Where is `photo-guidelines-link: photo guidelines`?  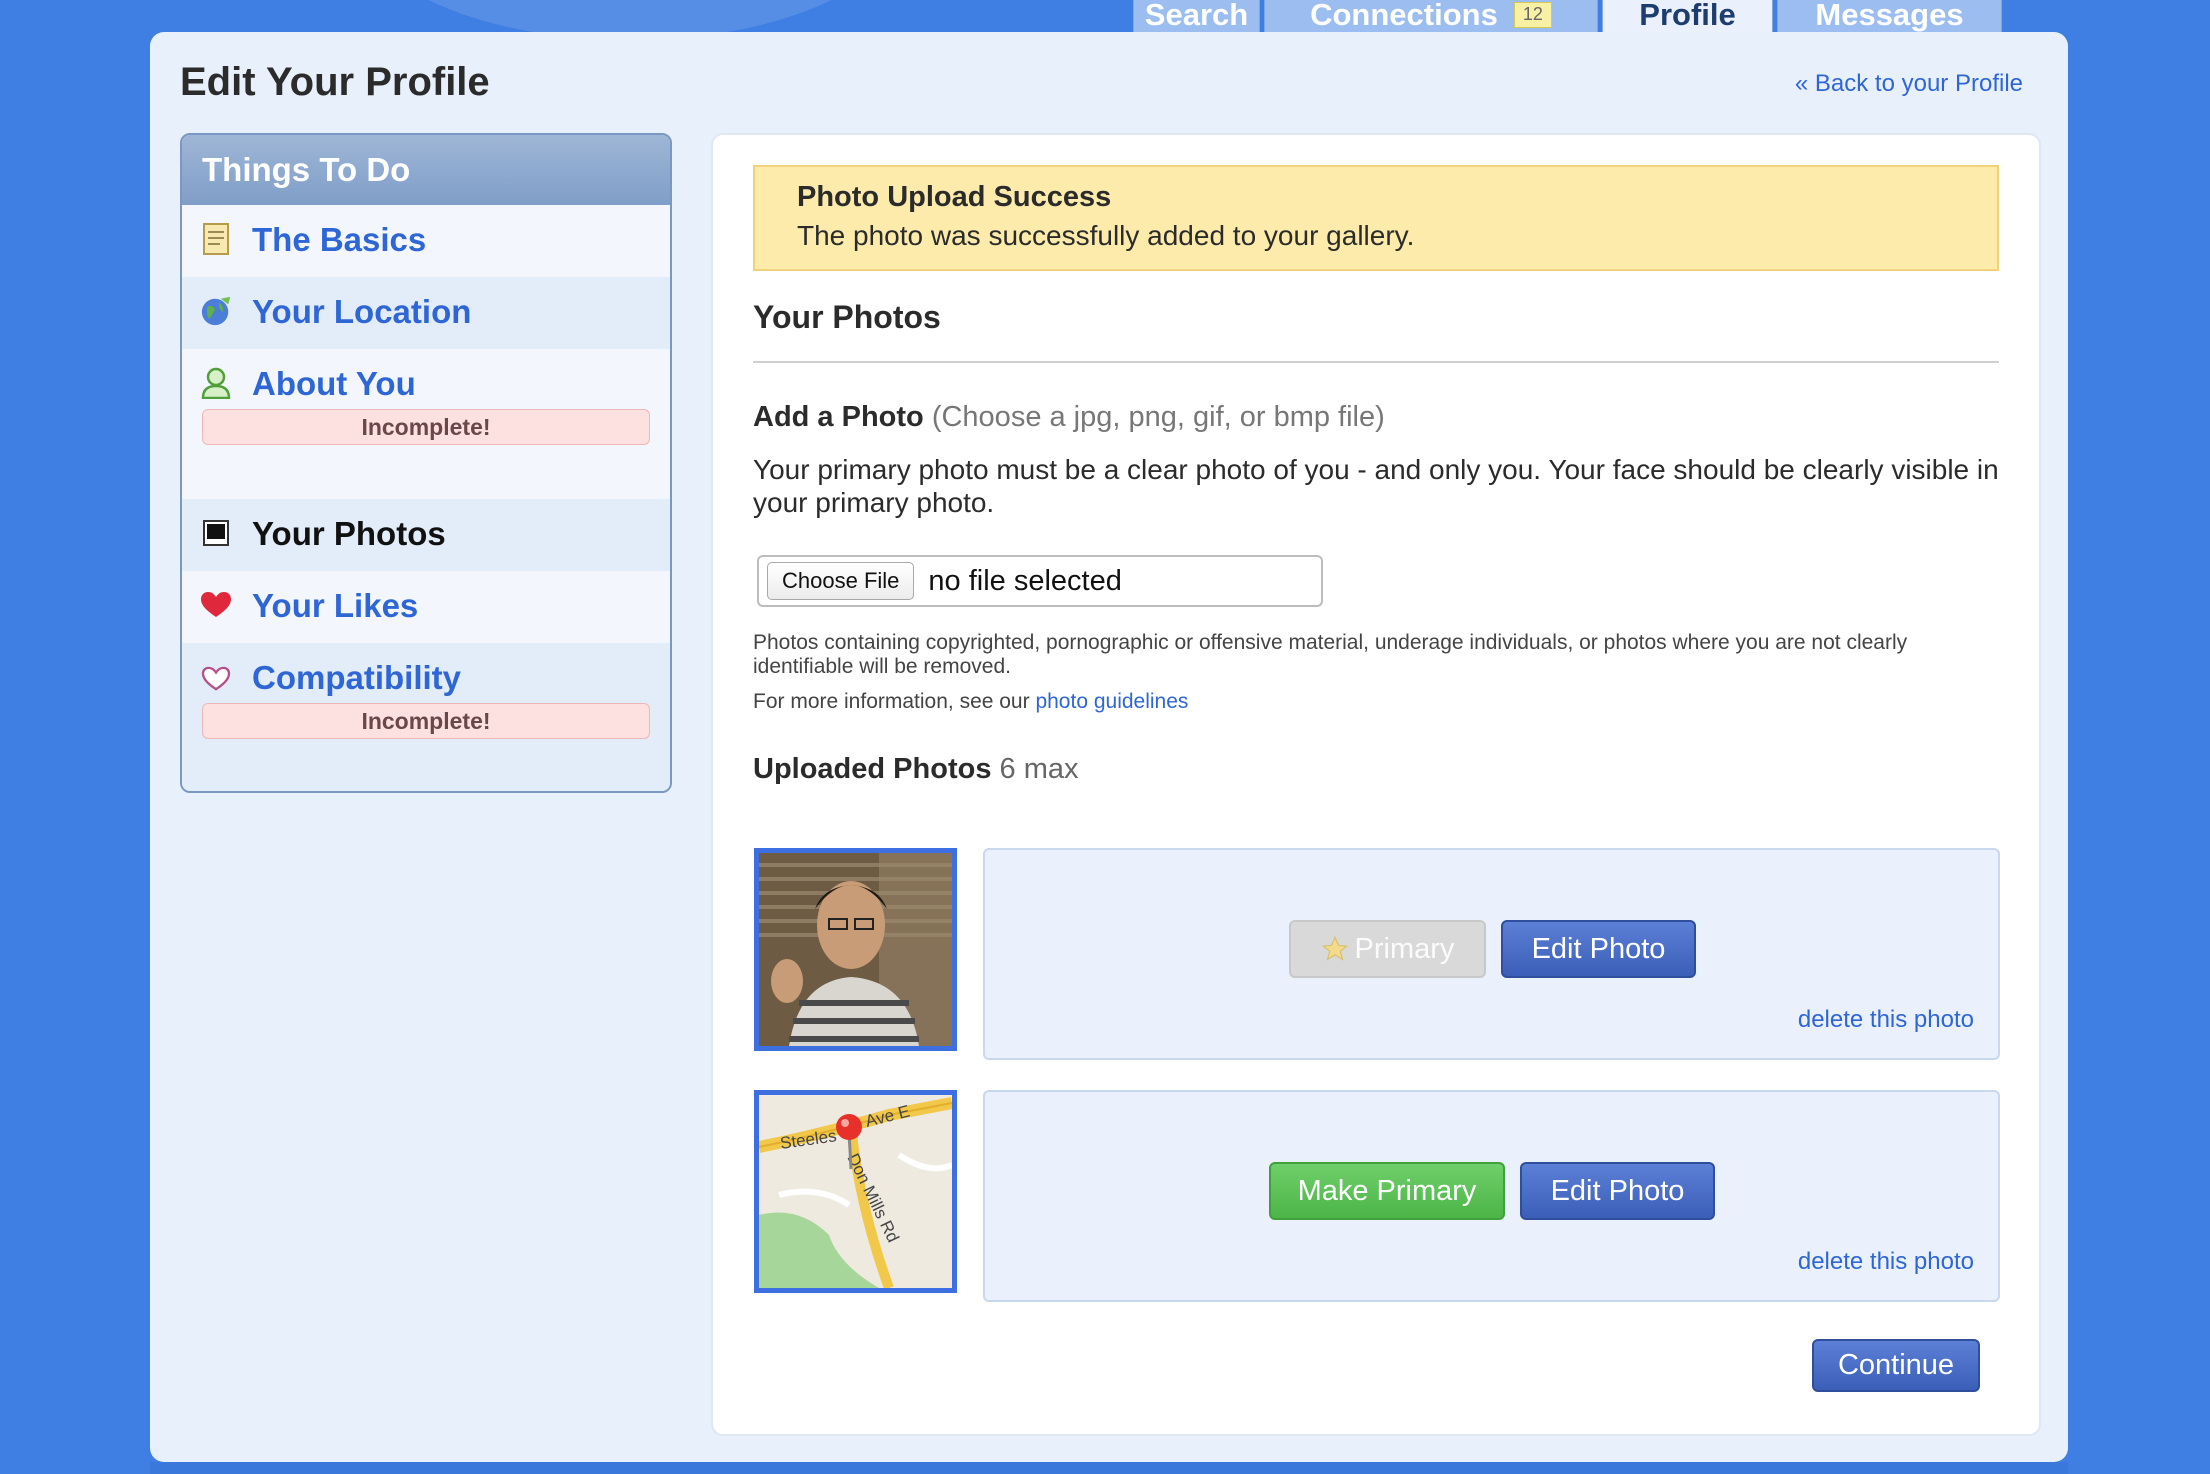
photo-guidelines-link: photo guidelines is located at coordinates (1111, 701).